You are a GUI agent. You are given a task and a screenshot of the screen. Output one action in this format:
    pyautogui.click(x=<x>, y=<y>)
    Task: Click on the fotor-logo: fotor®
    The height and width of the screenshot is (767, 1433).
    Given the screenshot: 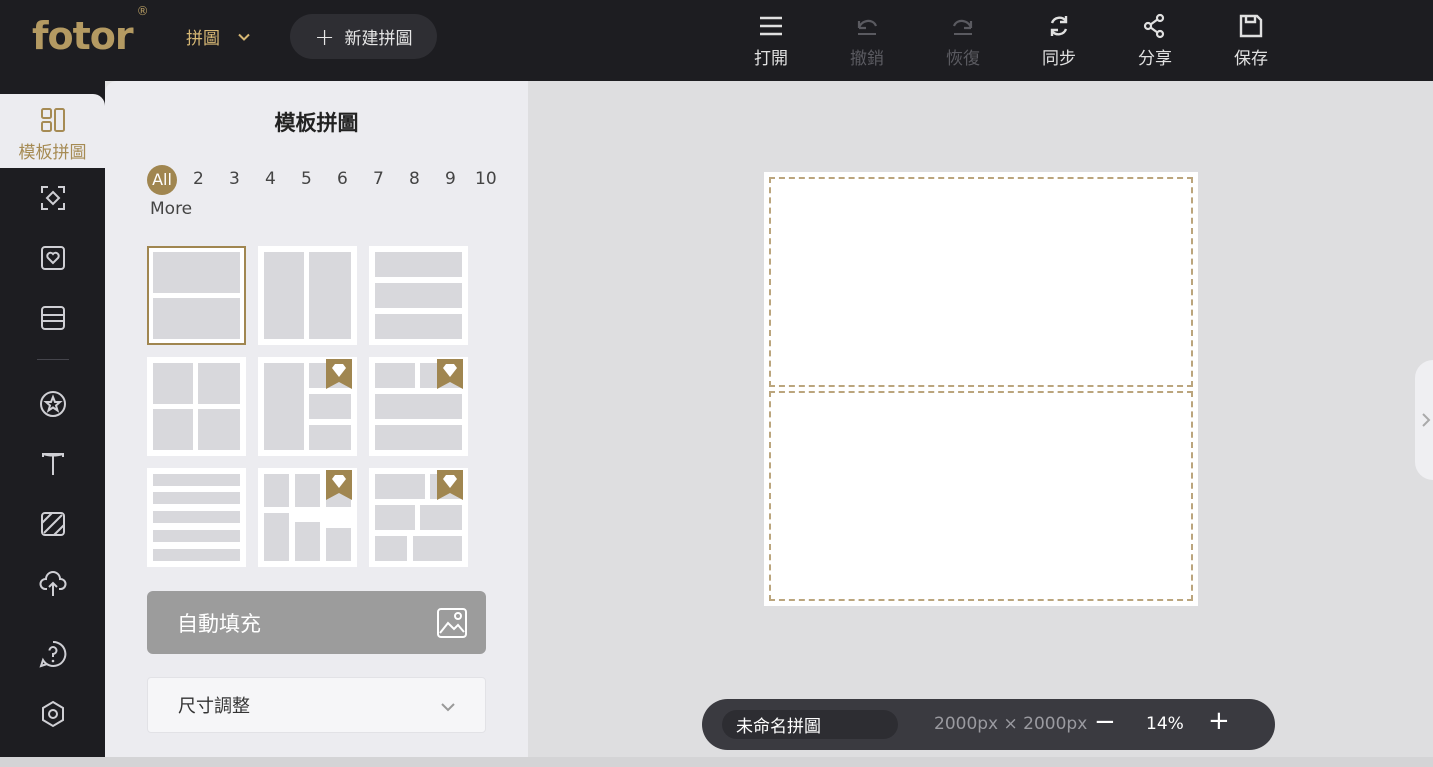 What is the action you would take?
    pyautogui.click(x=90, y=31)
    